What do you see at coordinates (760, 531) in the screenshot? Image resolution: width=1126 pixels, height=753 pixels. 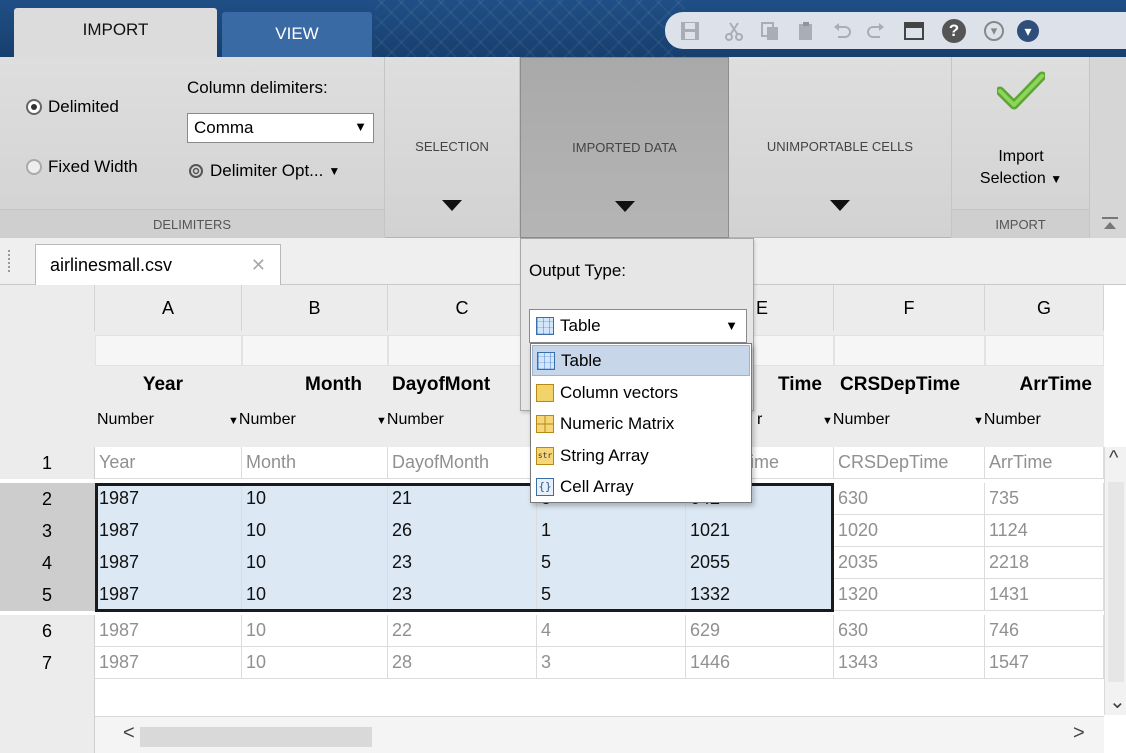 I see `cell: 1021` at bounding box center [760, 531].